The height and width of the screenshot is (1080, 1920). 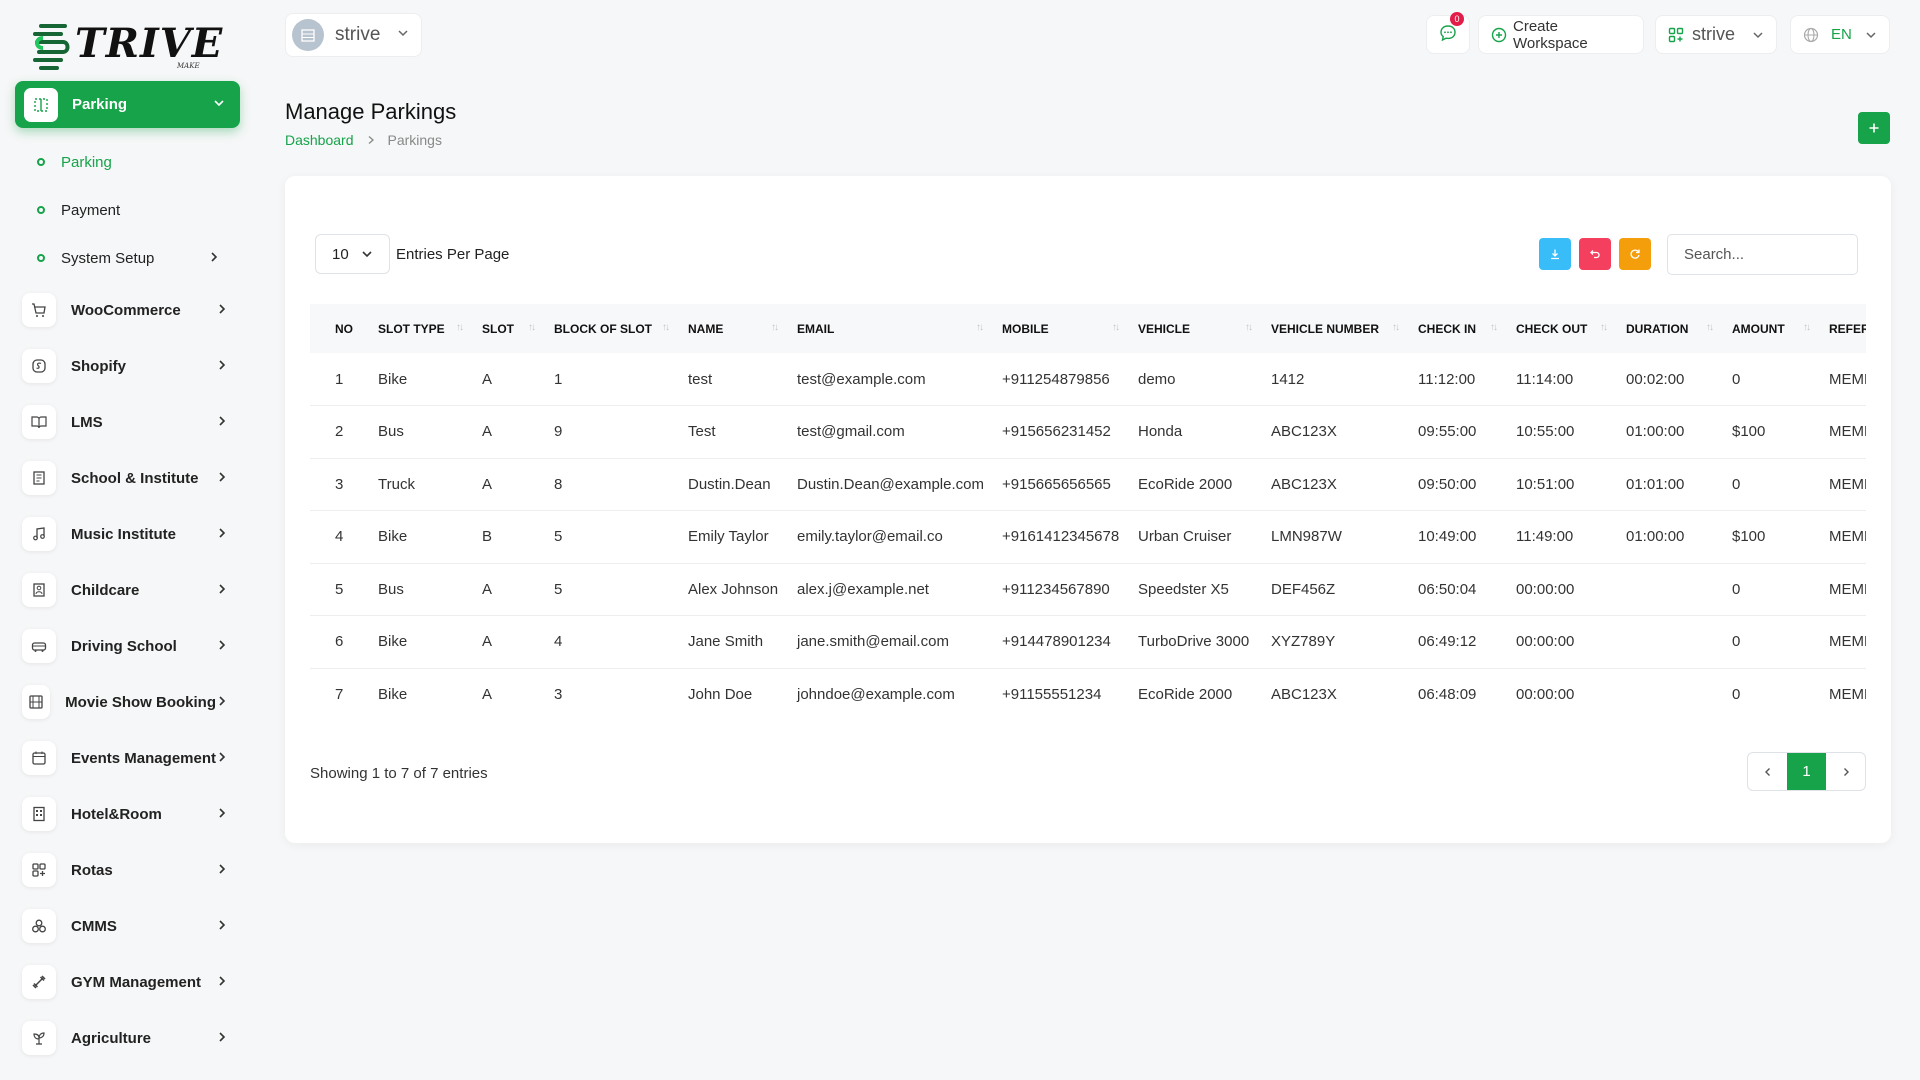 I want to click on sidebar-item-label: Movie Show Booking, so click(x=140, y=702).